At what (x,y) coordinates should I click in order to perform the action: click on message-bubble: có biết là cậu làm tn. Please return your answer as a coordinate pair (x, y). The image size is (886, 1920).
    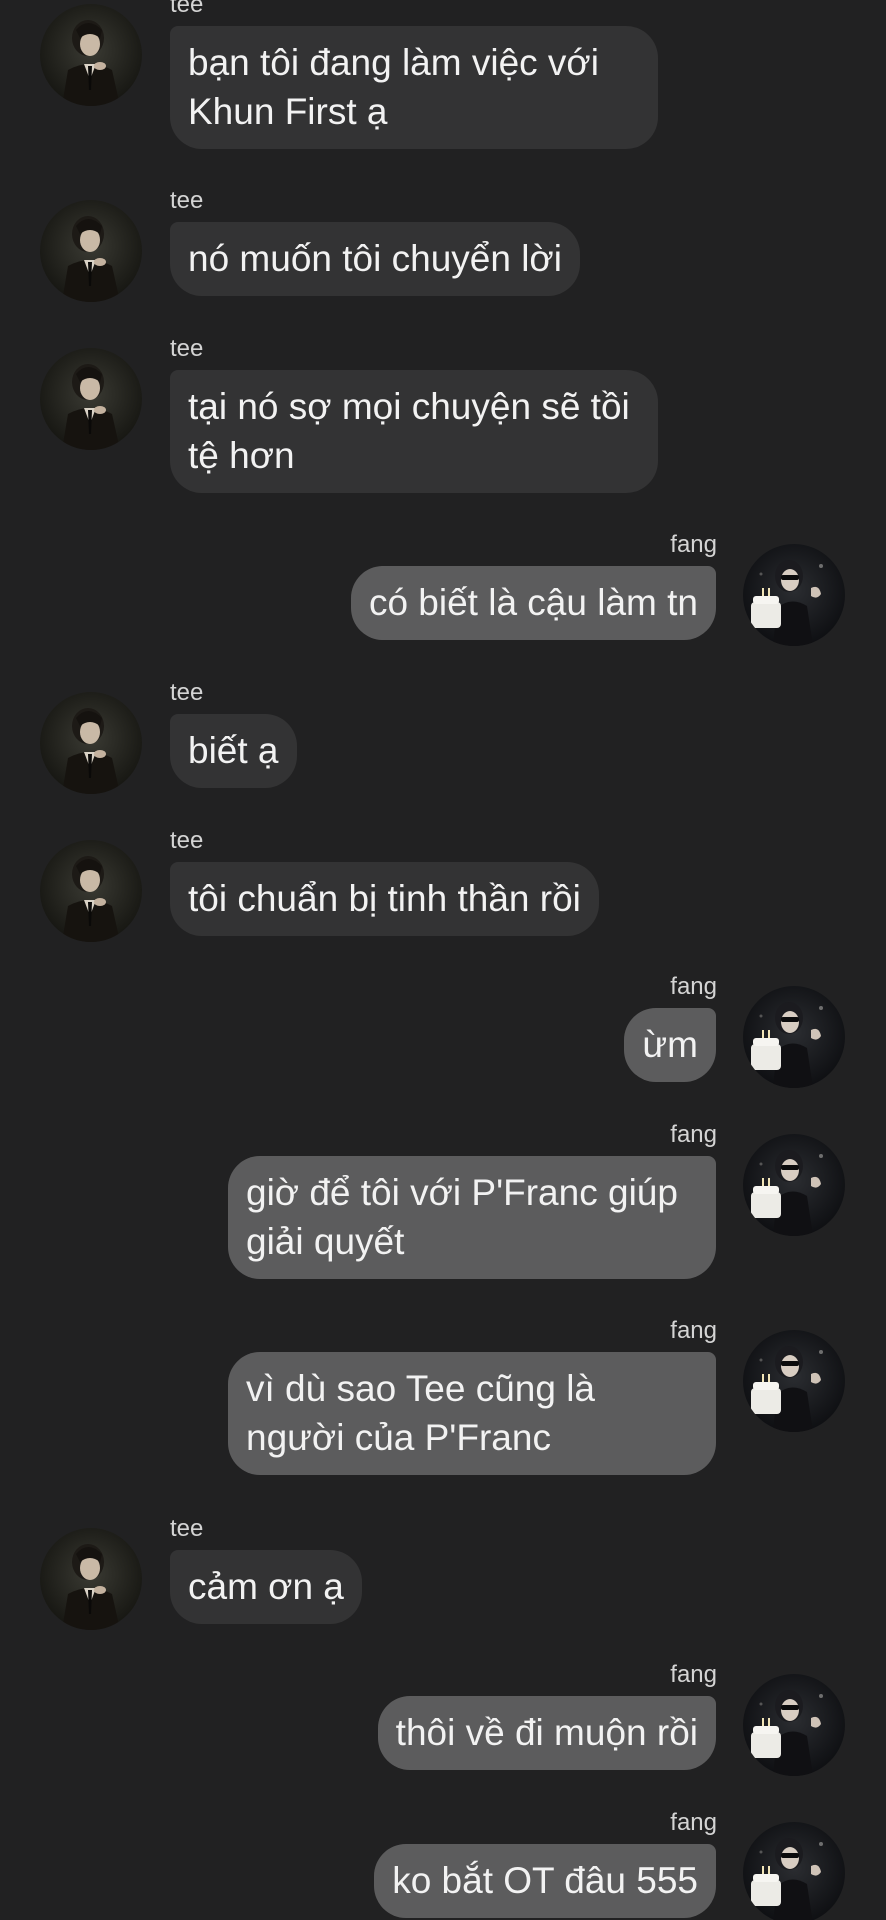
    Looking at the image, I should click on (533, 603).